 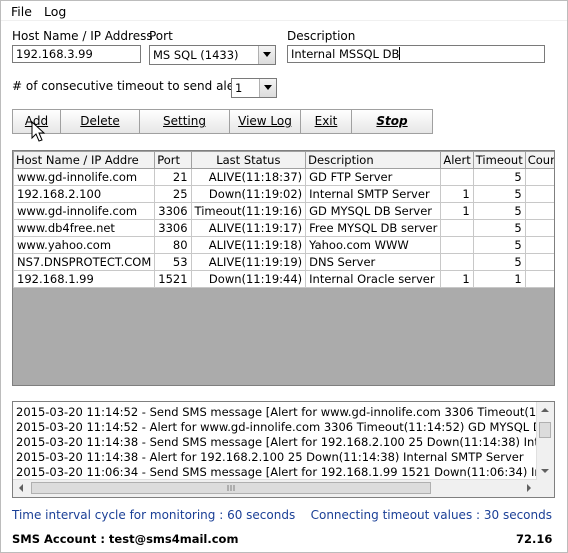 I want to click on view-log-button: View Log, so click(x=265, y=121).